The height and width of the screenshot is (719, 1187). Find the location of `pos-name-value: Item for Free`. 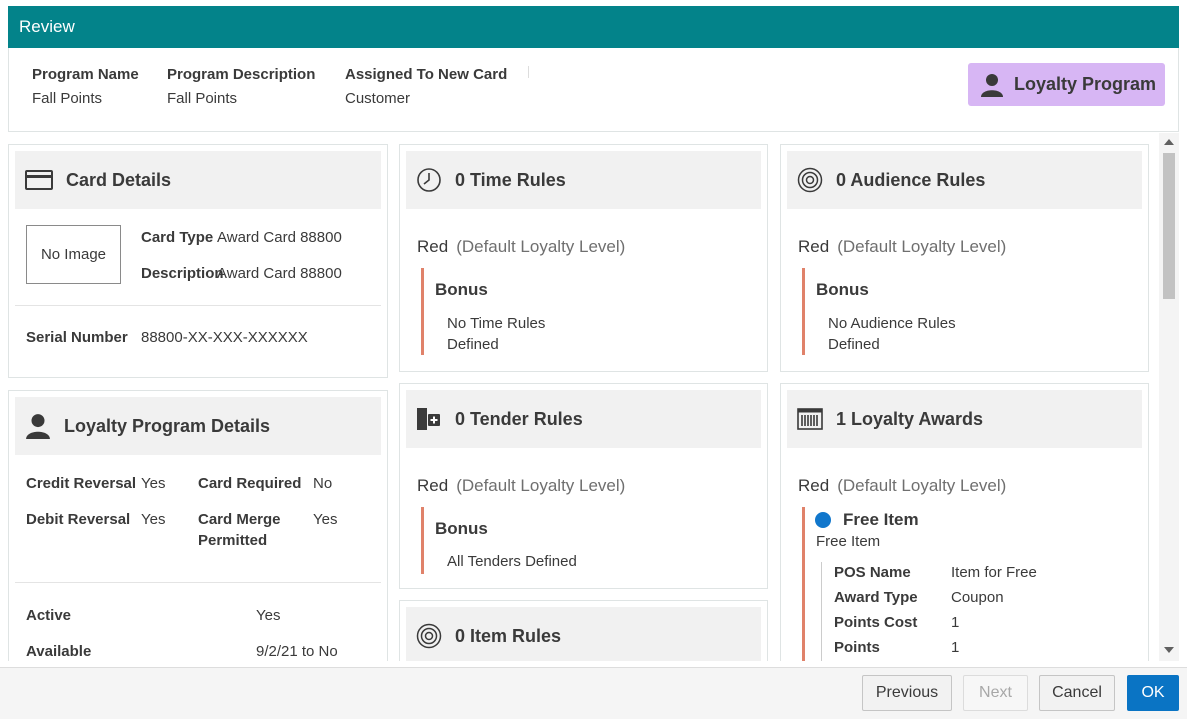

pos-name-value: Item for Free is located at coordinates (994, 572).